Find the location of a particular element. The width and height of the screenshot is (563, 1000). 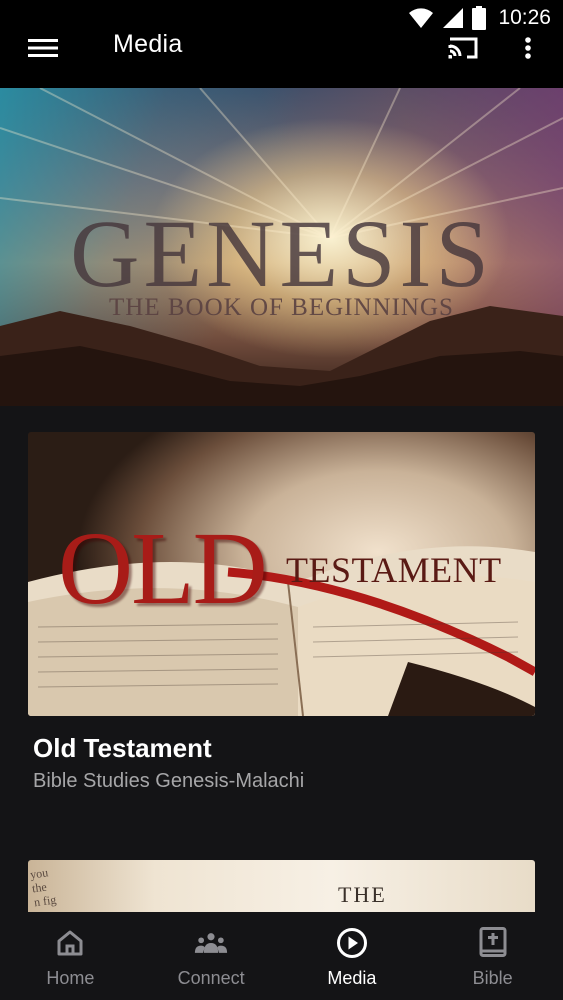

nav-item-media: Media is located at coordinates (352, 956).